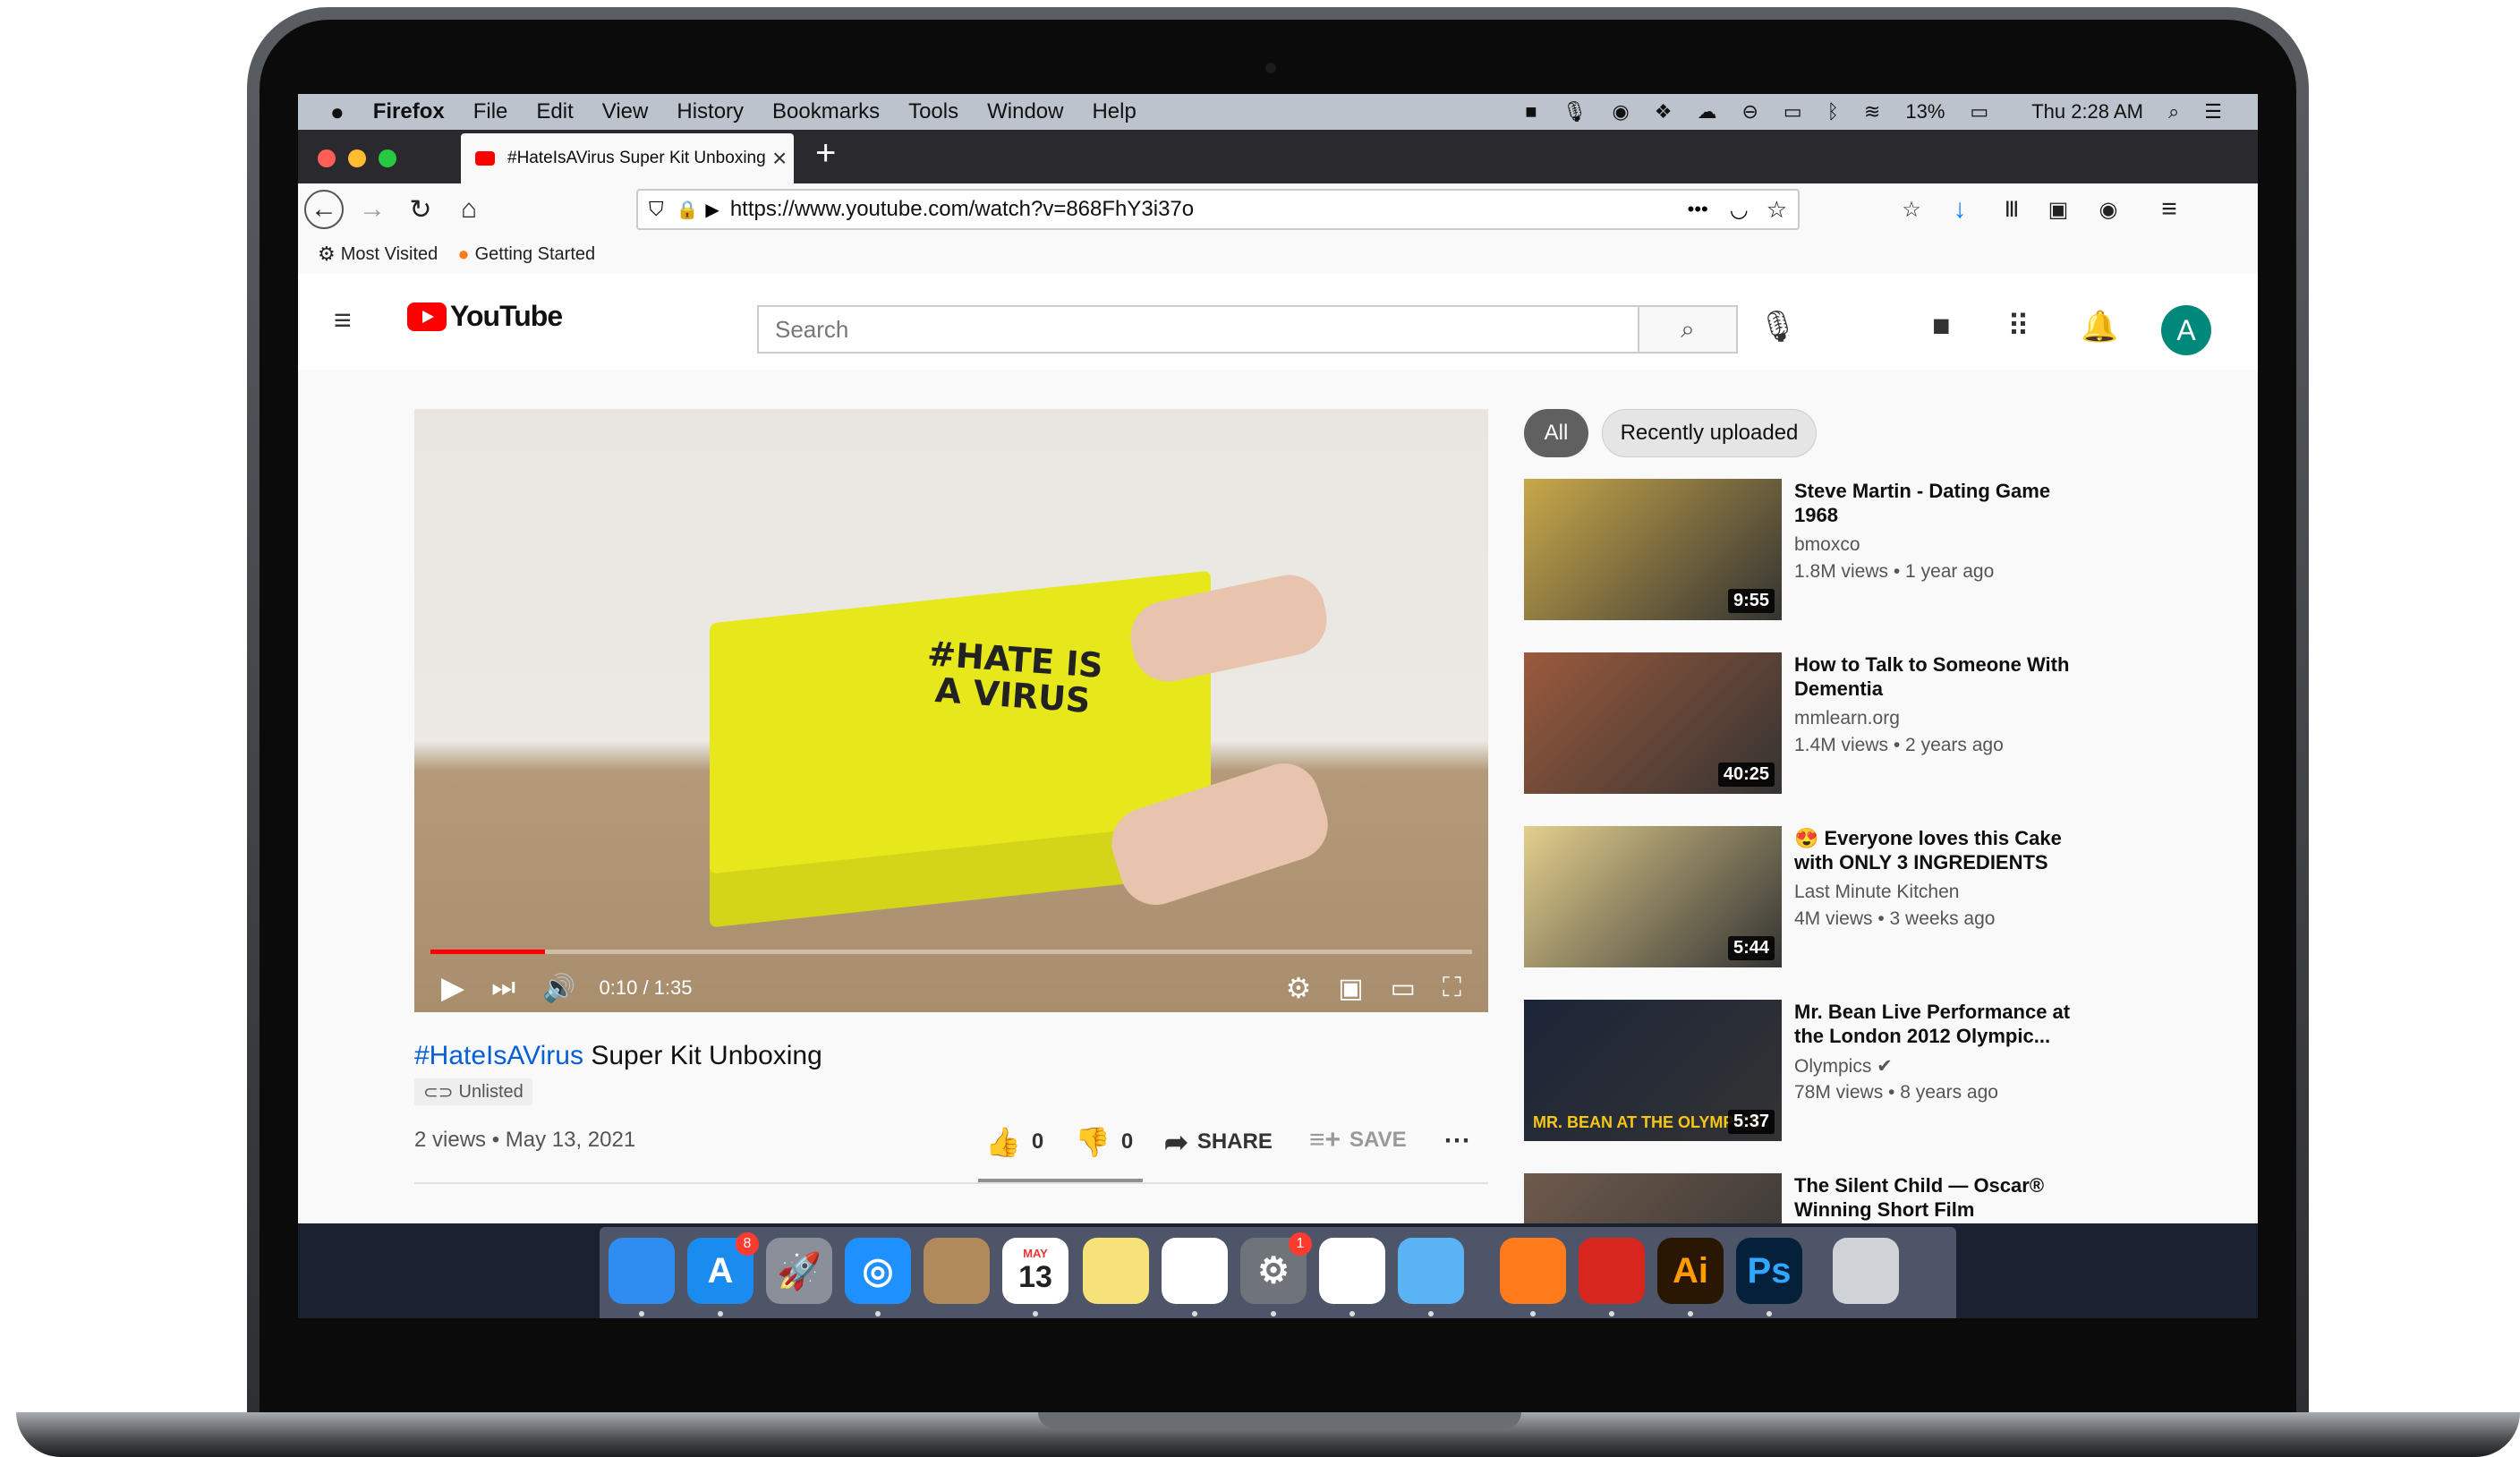  I want to click on illustrator-icon: Ai, so click(1690, 1271).